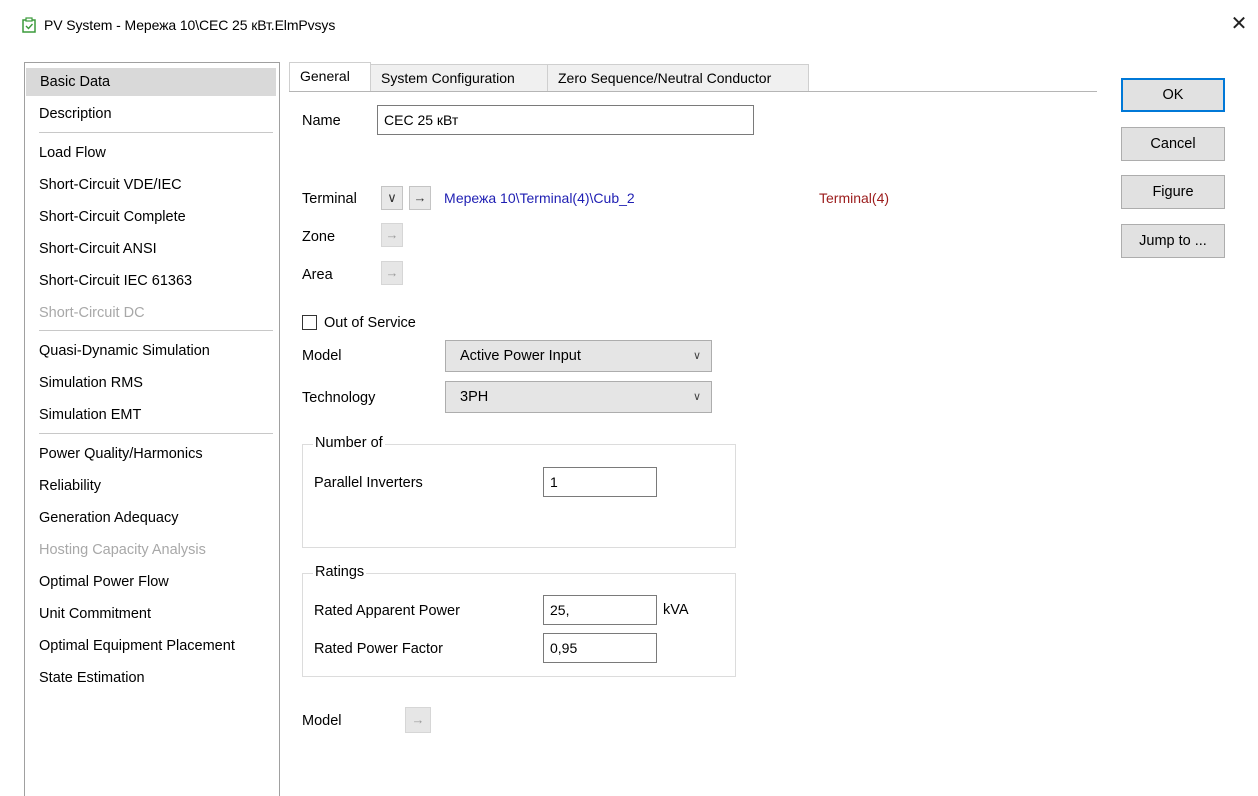 The height and width of the screenshot is (796, 1258). What do you see at coordinates (565, 120) in the screenshot?
I see `name-input: СЕС 25 кВт` at bounding box center [565, 120].